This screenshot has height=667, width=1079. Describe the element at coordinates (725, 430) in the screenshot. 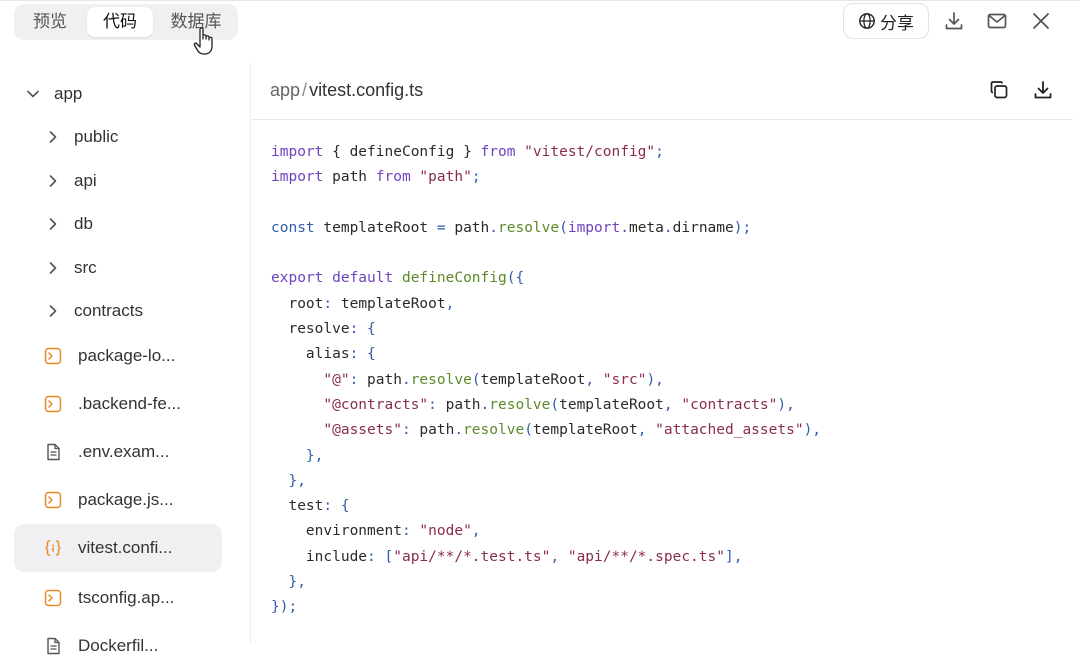

I see `code-token: "attached_assets"` at that location.